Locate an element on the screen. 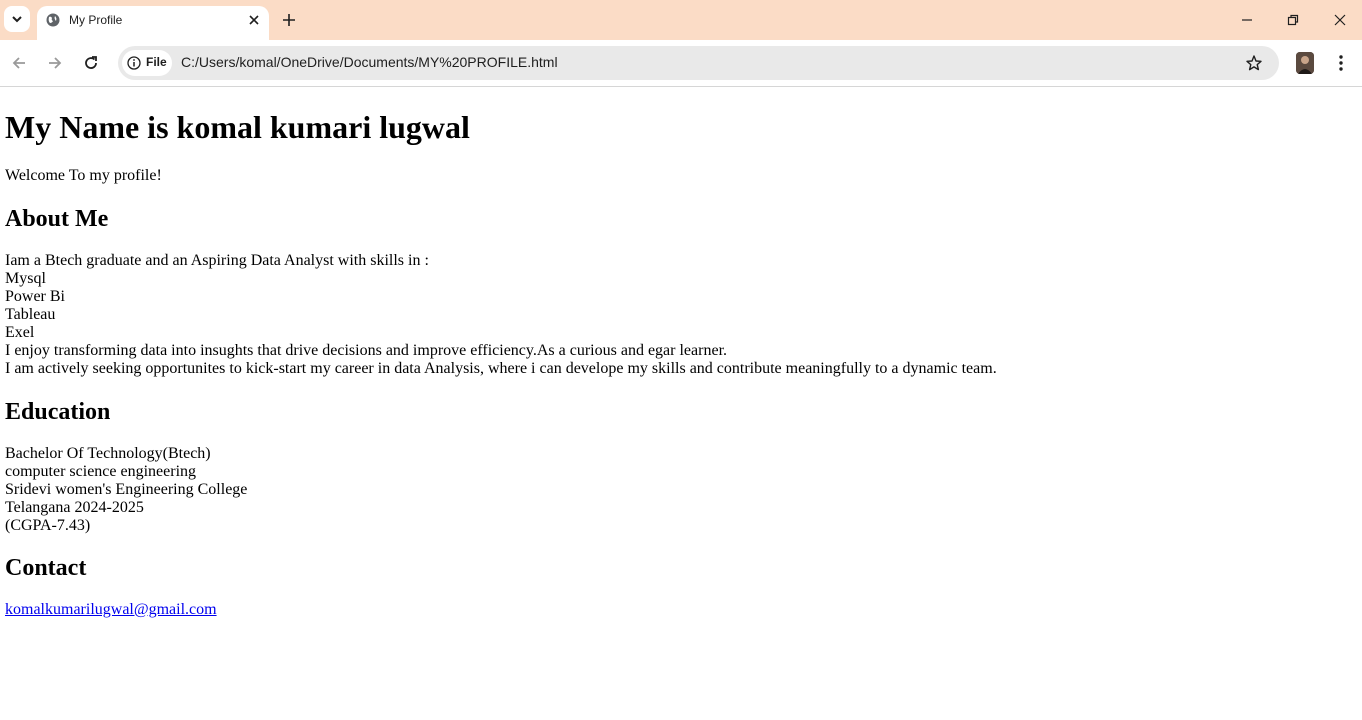  tab-strip: My Profile is located at coordinates (681, 20).